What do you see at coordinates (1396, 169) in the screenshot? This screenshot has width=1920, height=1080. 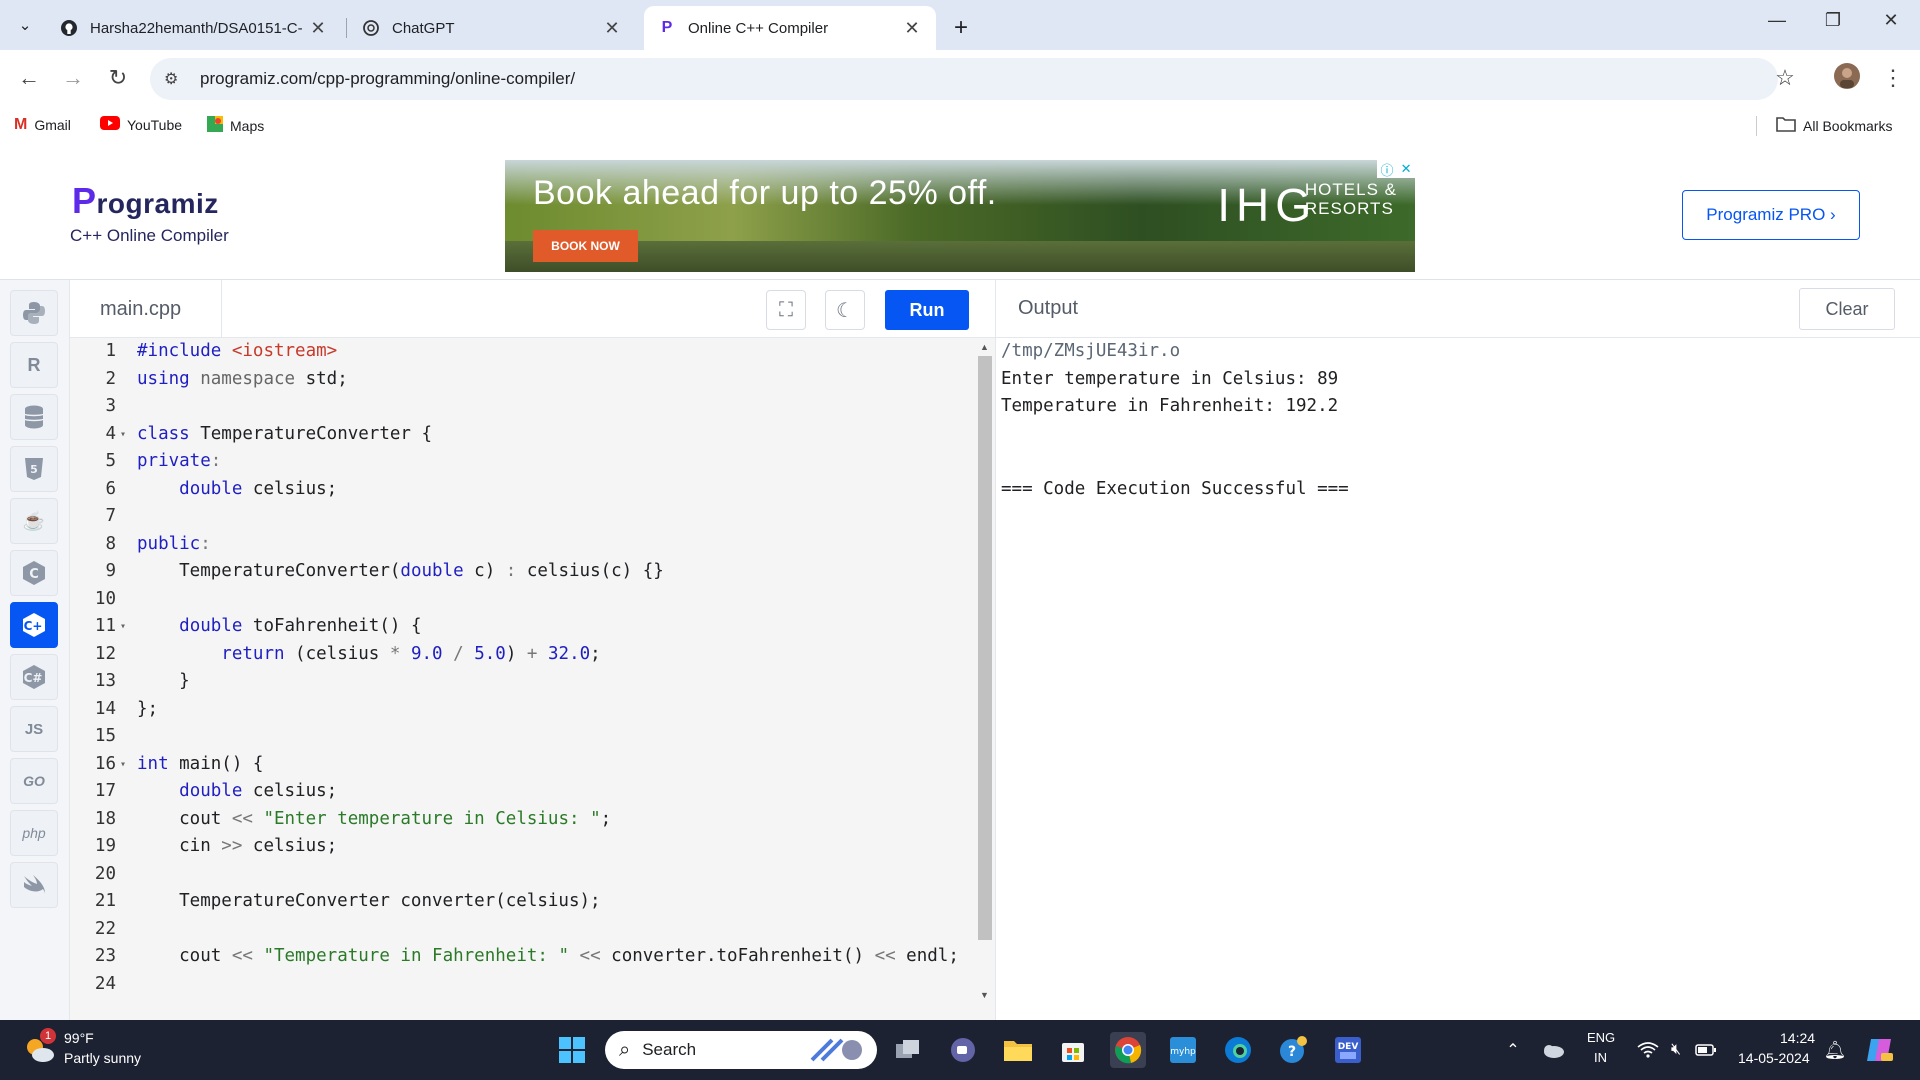 I see `ad-close-controls: ⓘ ✕` at bounding box center [1396, 169].